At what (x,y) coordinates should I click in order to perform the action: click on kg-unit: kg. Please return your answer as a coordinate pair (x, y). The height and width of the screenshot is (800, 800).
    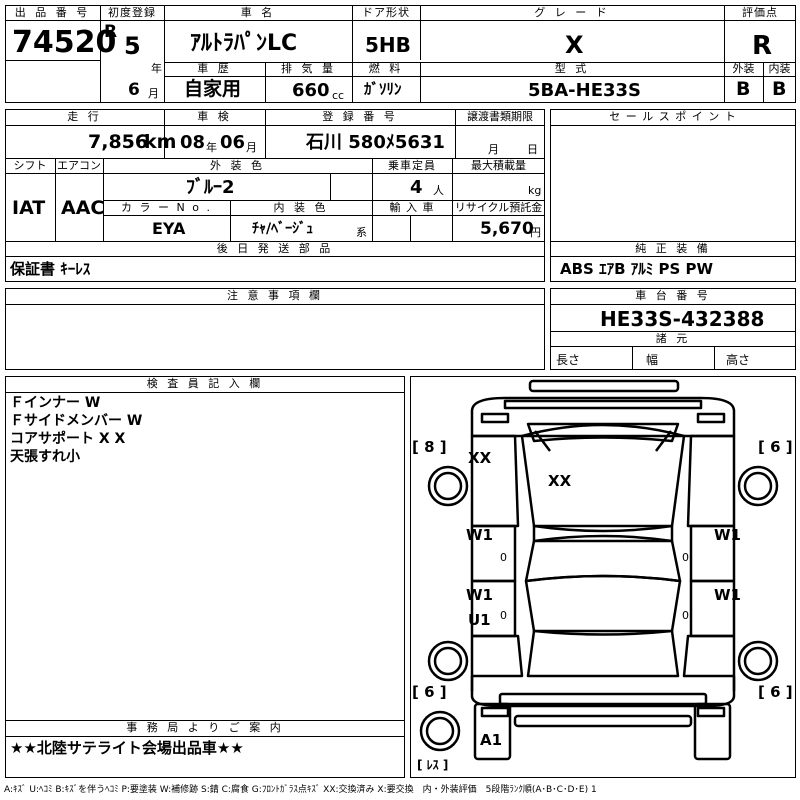
    Looking at the image, I should click on (535, 190).